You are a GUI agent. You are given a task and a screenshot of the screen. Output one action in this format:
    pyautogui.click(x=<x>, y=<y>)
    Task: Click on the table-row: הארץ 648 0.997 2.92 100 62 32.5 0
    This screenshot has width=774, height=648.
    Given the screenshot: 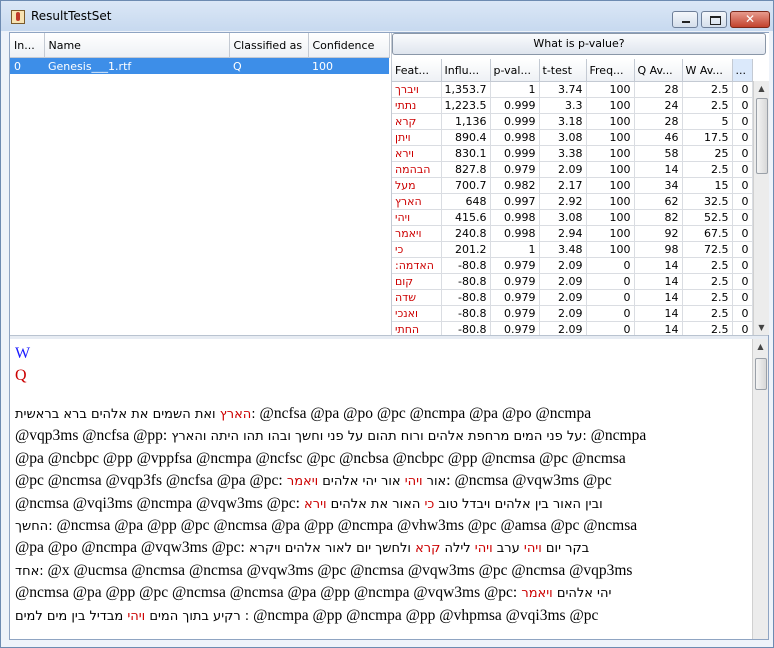 What is the action you would take?
    pyautogui.click(x=572, y=201)
    